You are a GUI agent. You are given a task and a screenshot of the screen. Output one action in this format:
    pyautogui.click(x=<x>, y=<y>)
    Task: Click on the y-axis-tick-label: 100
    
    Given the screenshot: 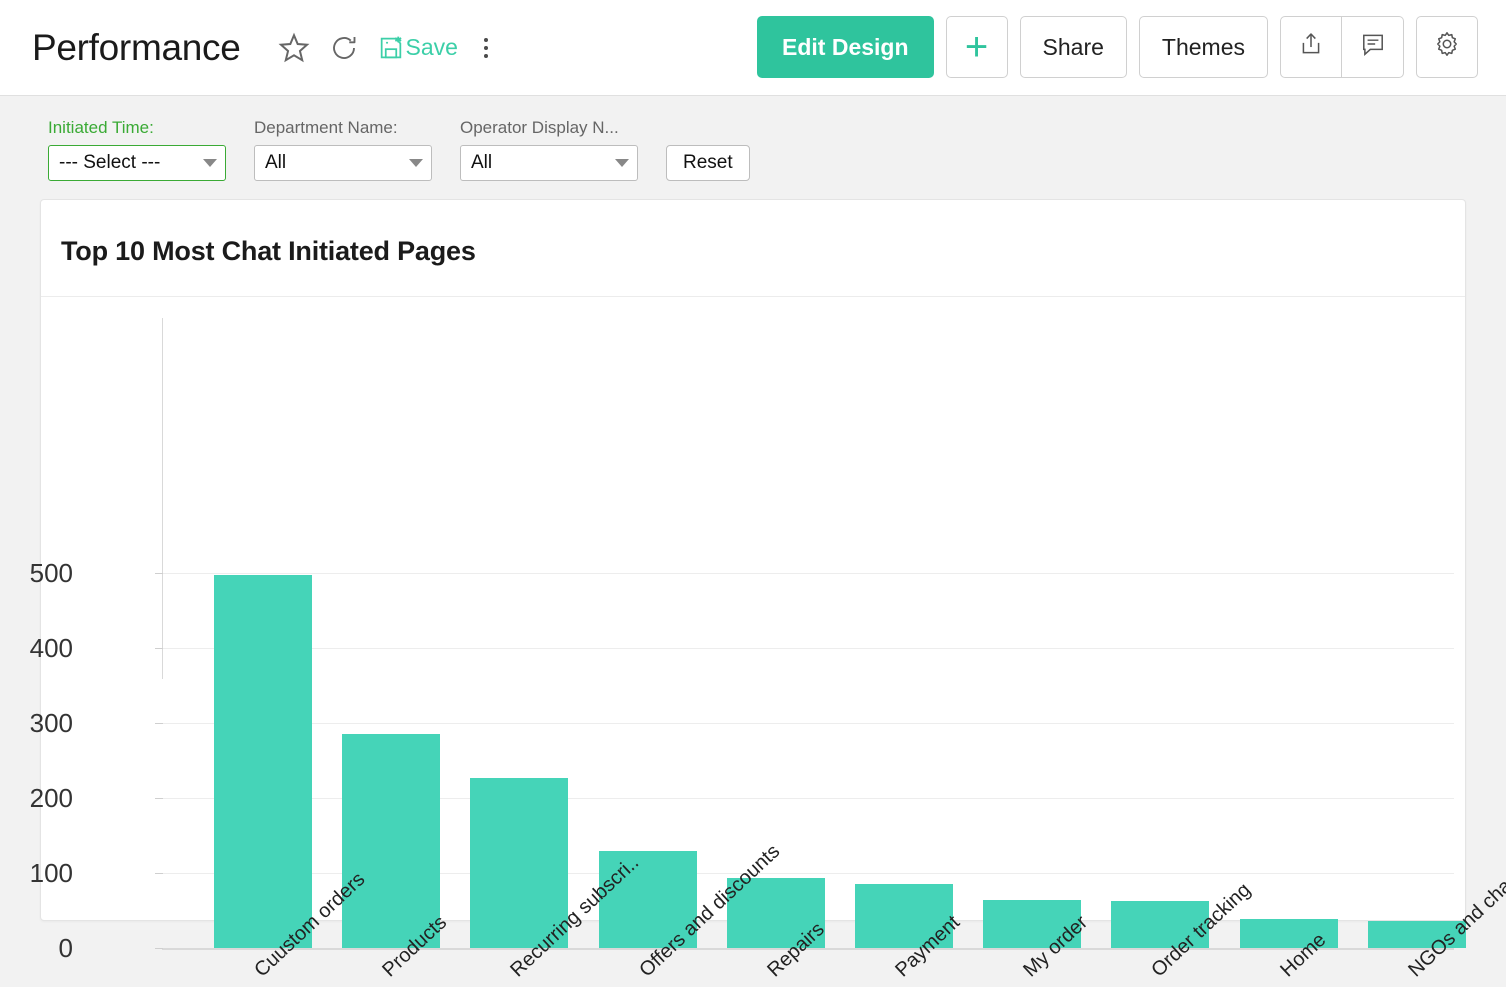 What is the action you would take?
    pyautogui.click(x=51, y=873)
    